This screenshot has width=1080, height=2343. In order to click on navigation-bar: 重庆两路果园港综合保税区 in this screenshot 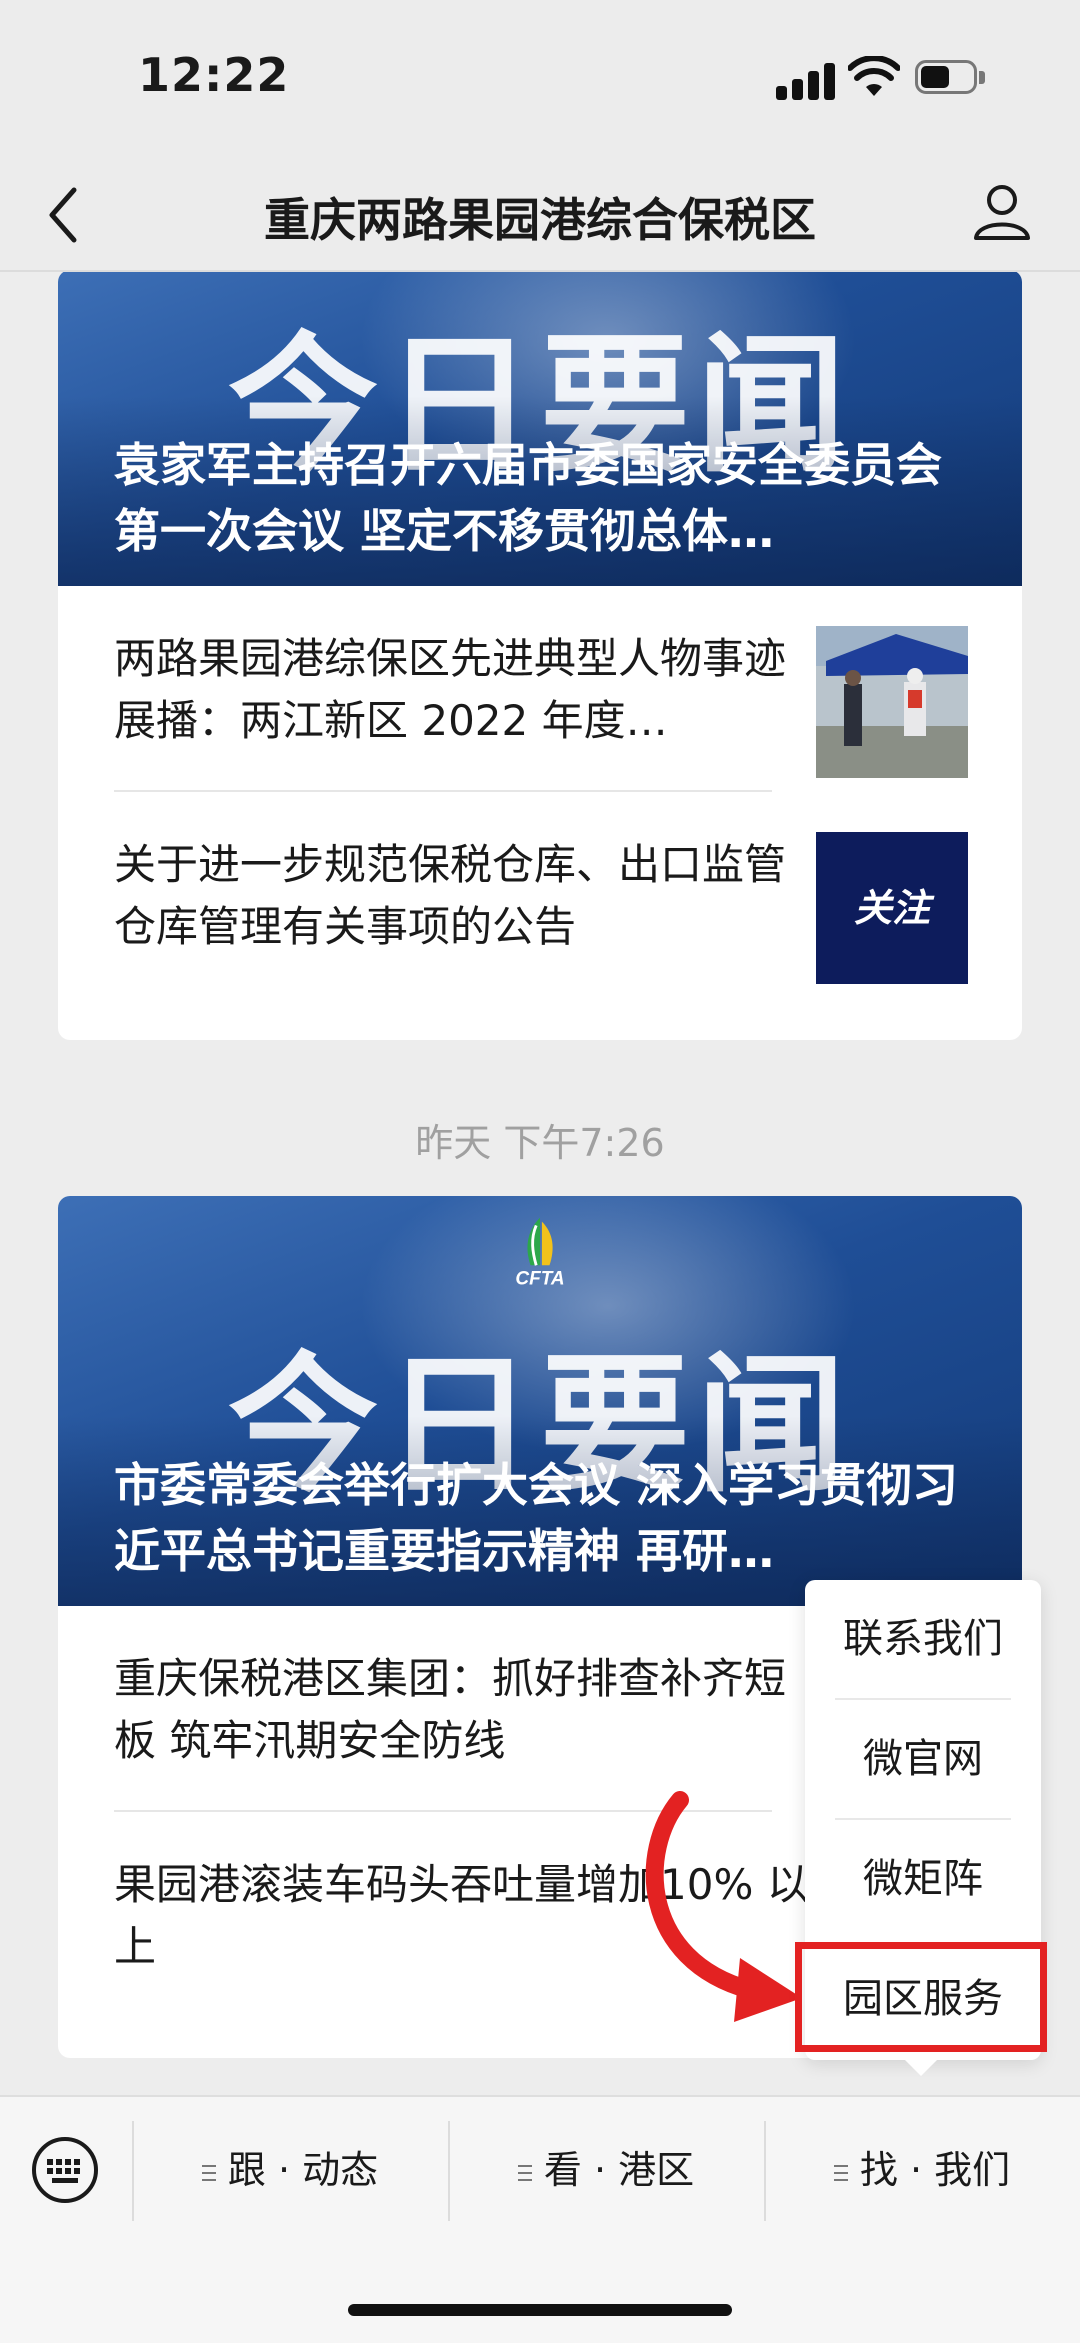, I will do `click(540, 216)`.